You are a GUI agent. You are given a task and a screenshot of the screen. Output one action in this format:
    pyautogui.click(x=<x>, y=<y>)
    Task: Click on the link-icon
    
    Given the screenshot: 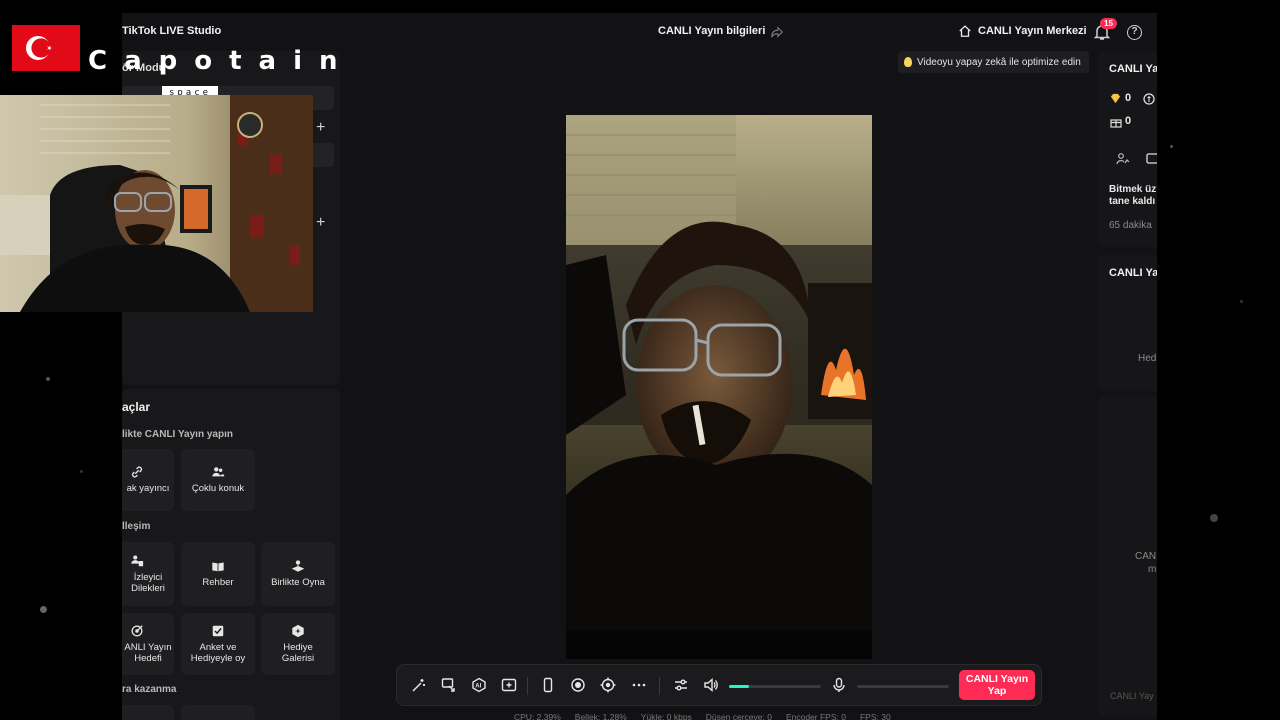 What is the action you would take?
    pyautogui.click(x=137, y=472)
    